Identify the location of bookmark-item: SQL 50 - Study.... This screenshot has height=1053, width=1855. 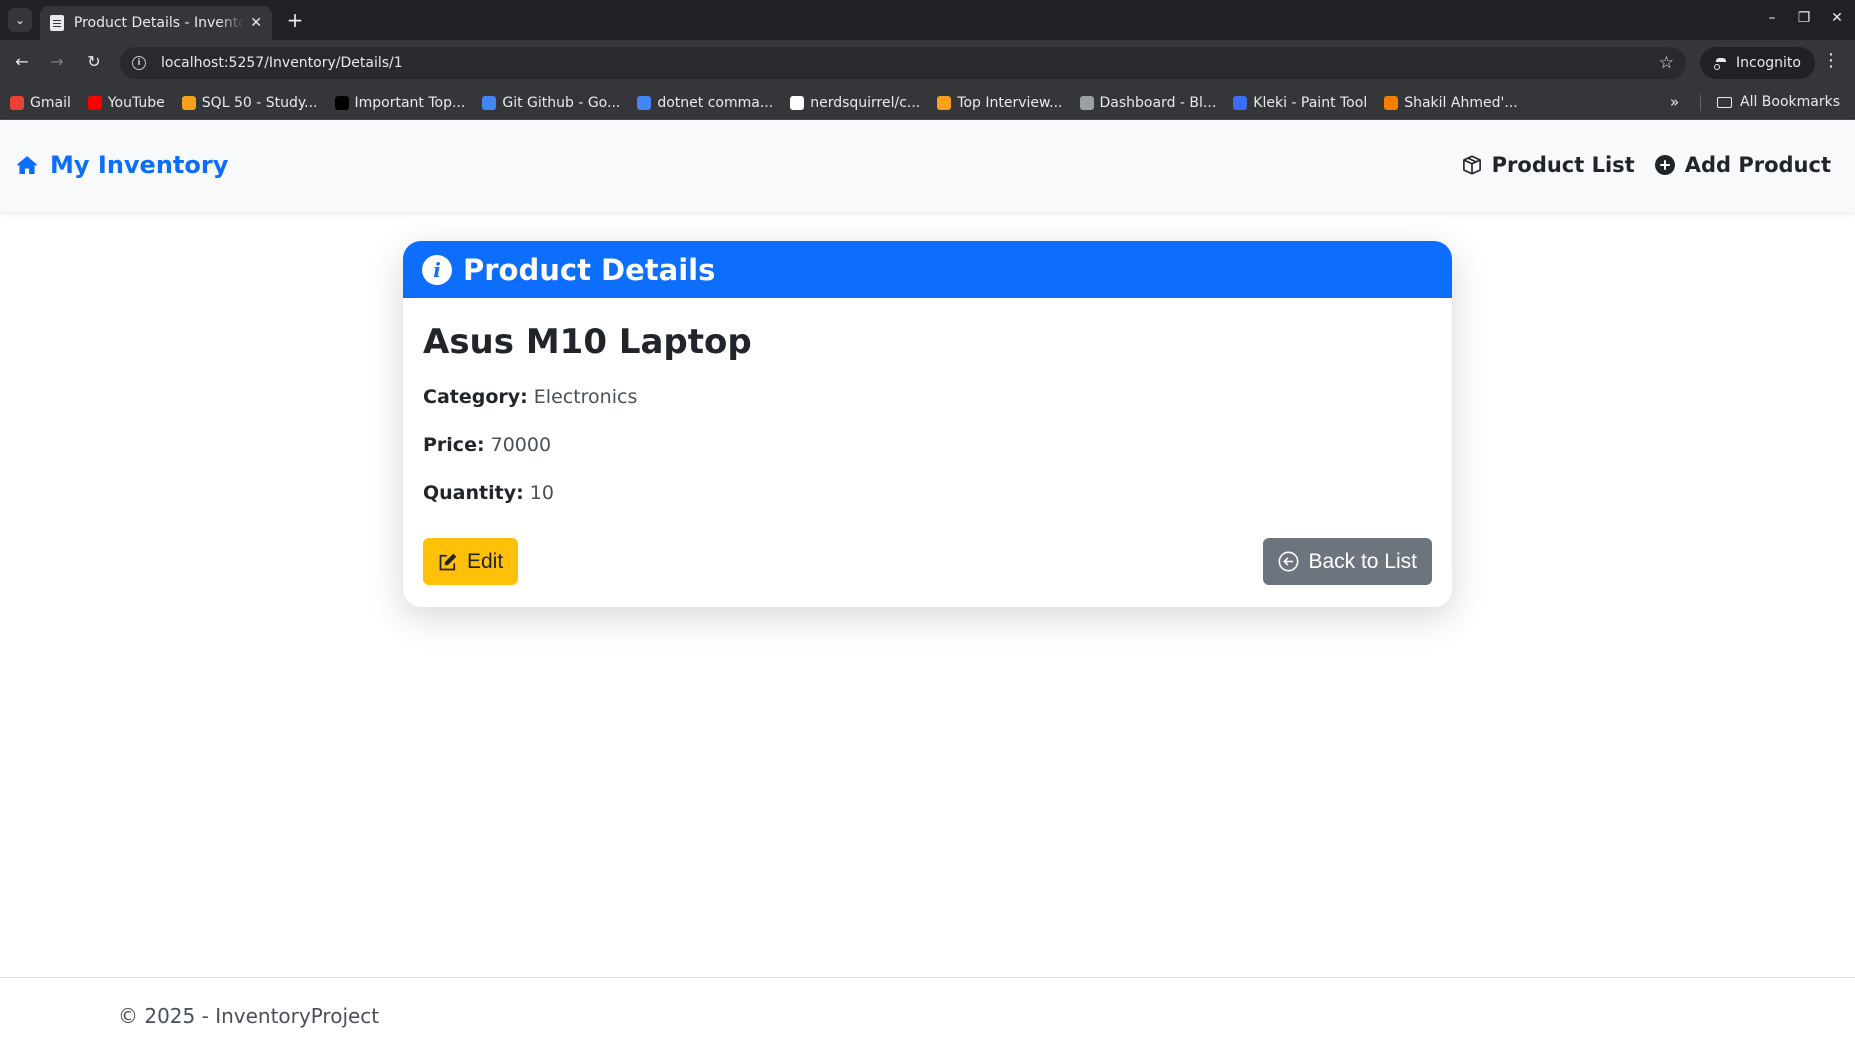
(249, 102).